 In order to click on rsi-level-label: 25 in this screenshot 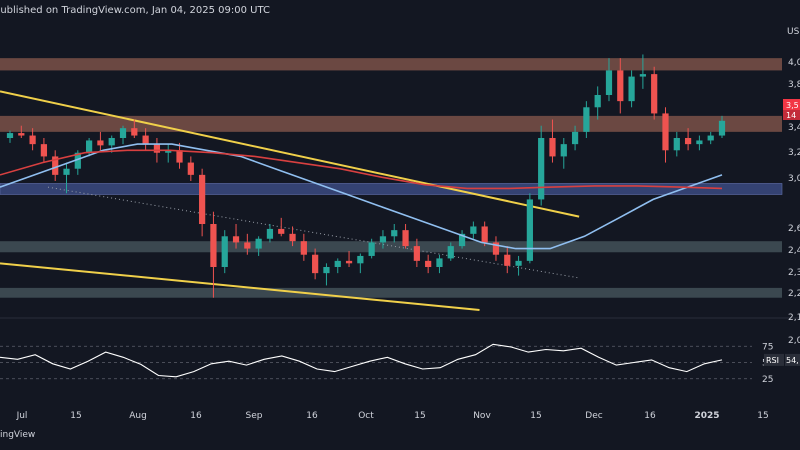, I will do `click(767, 380)`.